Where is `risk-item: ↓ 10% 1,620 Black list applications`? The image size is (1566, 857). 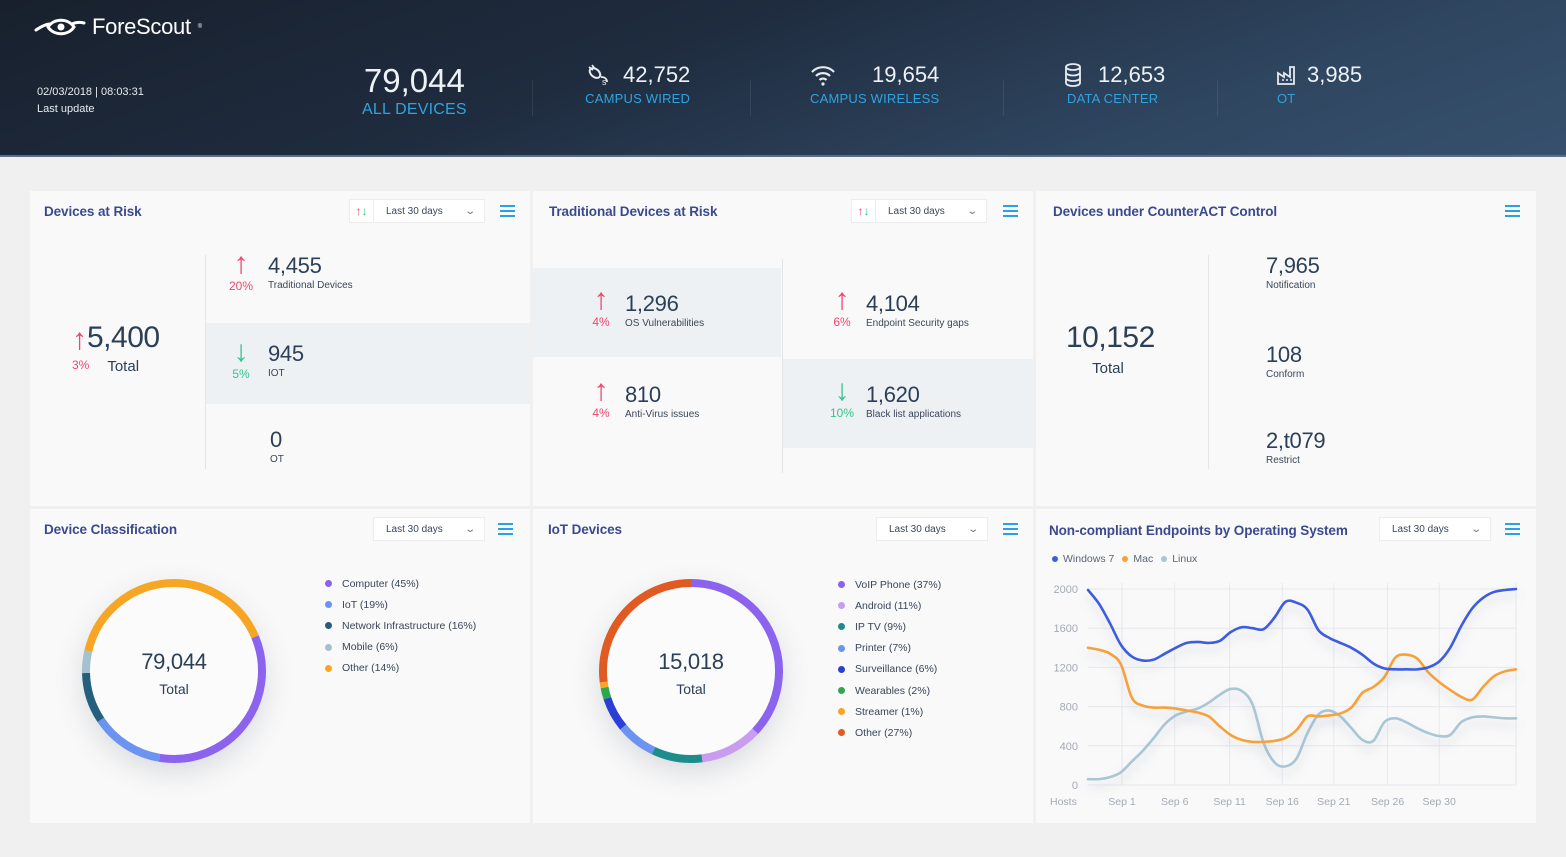 risk-item: ↓ 10% 1,620 Black list applications is located at coordinates (896, 398).